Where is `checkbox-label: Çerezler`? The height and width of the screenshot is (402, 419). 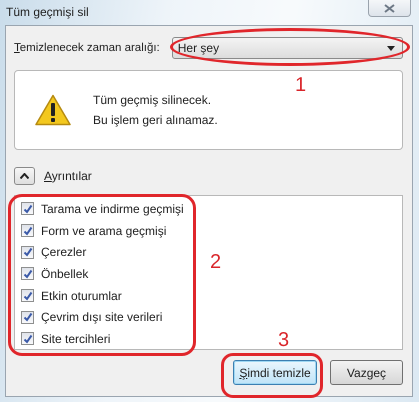
checkbox-label: Çerezler is located at coordinates (63, 252).